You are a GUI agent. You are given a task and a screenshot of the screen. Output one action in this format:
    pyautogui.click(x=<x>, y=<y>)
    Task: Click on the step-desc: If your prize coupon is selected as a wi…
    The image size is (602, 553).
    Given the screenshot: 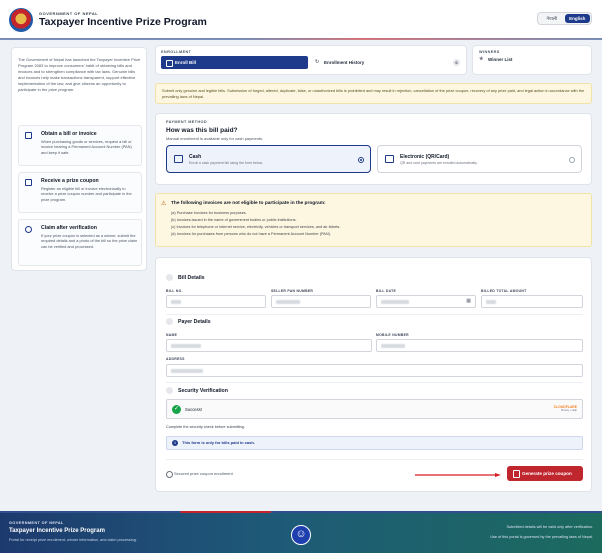 What is the action you would take?
    pyautogui.click(x=89, y=241)
    